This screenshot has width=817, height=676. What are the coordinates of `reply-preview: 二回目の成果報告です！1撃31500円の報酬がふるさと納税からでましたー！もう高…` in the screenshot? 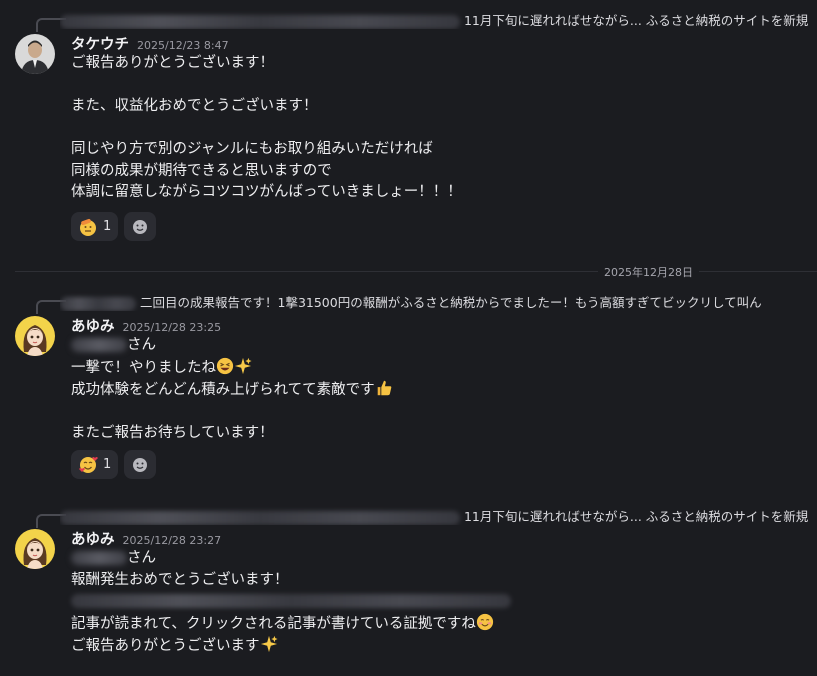 It's located at (438, 301).